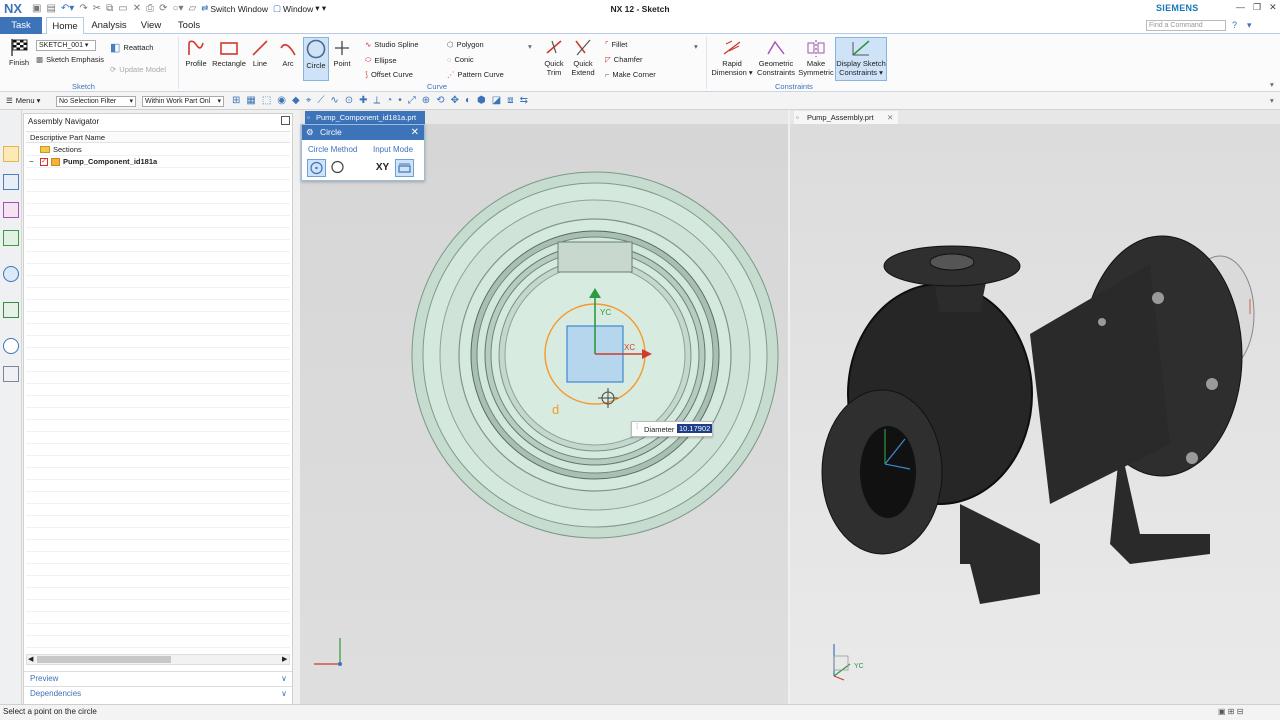 The image size is (1280, 720). What do you see at coordinates (138, 69) in the screenshot?
I see `update-model-button: ⟳ Update Model` at bounding box center [138, 69].